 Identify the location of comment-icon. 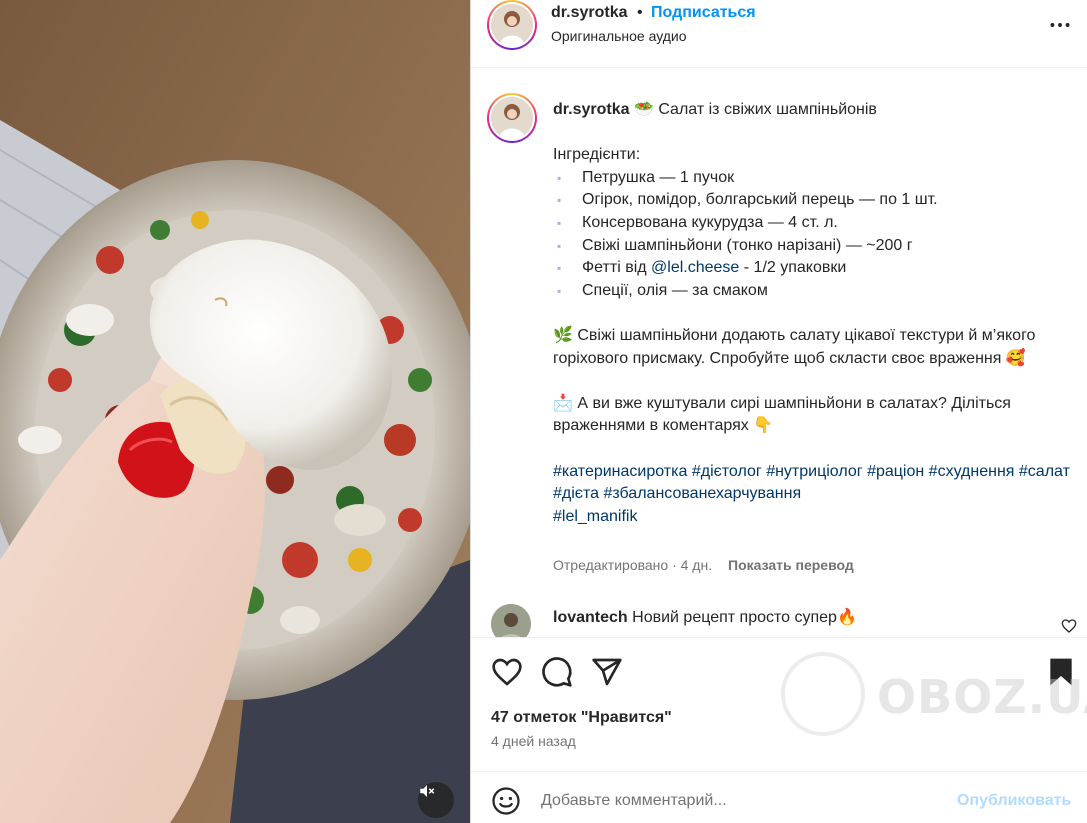
(557, 672).